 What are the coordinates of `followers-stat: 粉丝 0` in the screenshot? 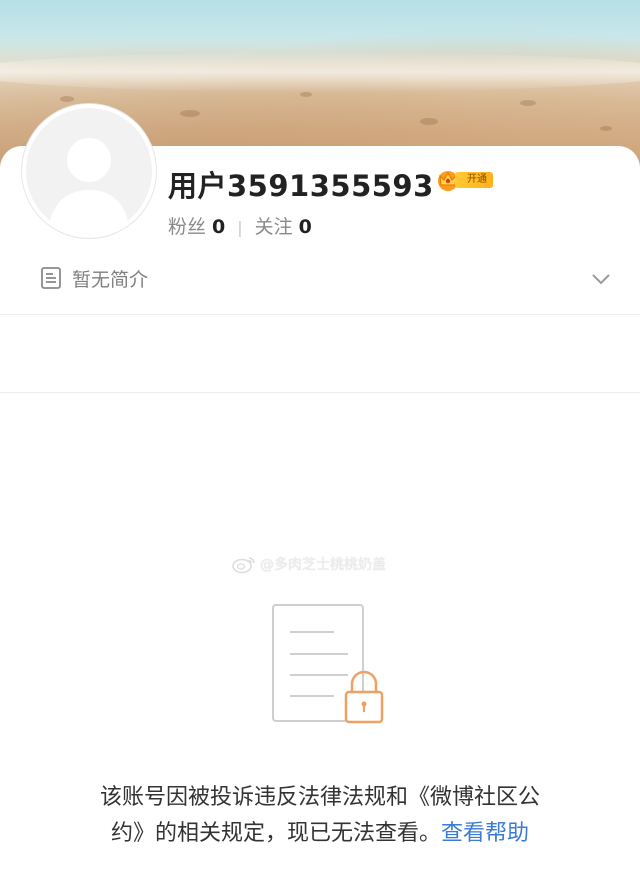 It's located at (196, 227).